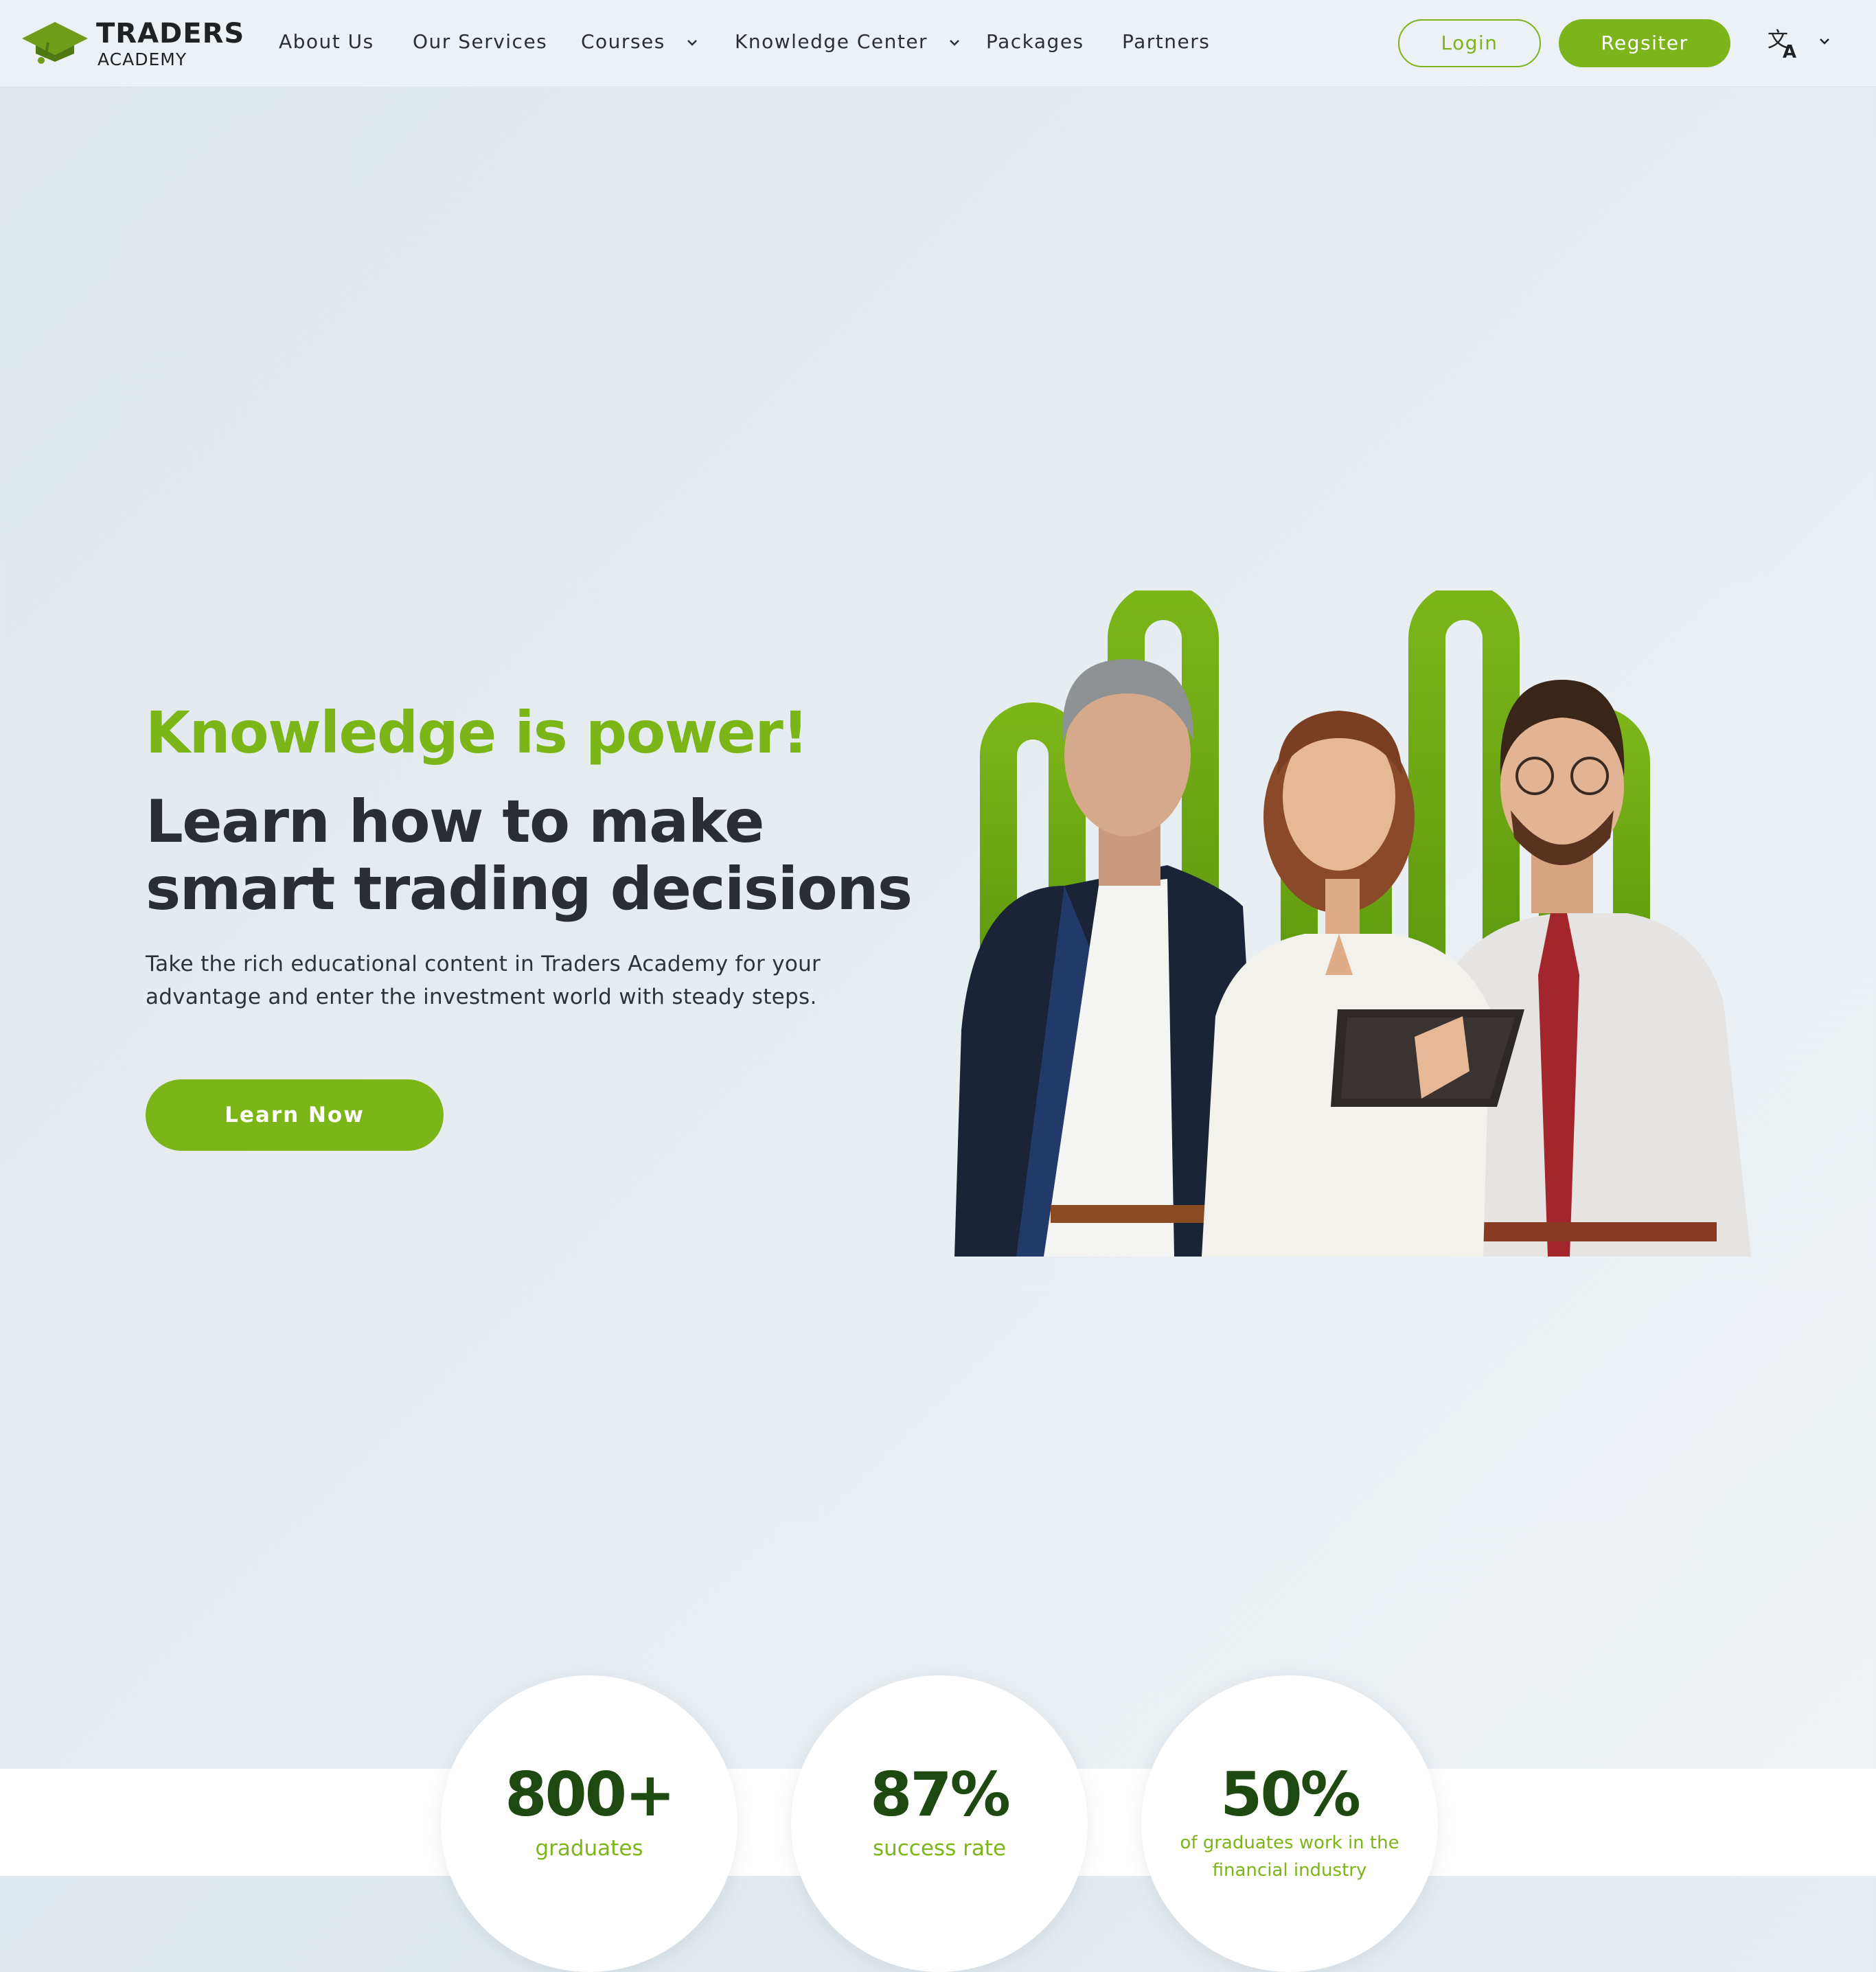  I want to click on stat-label: success rate, so click(940, 1848).